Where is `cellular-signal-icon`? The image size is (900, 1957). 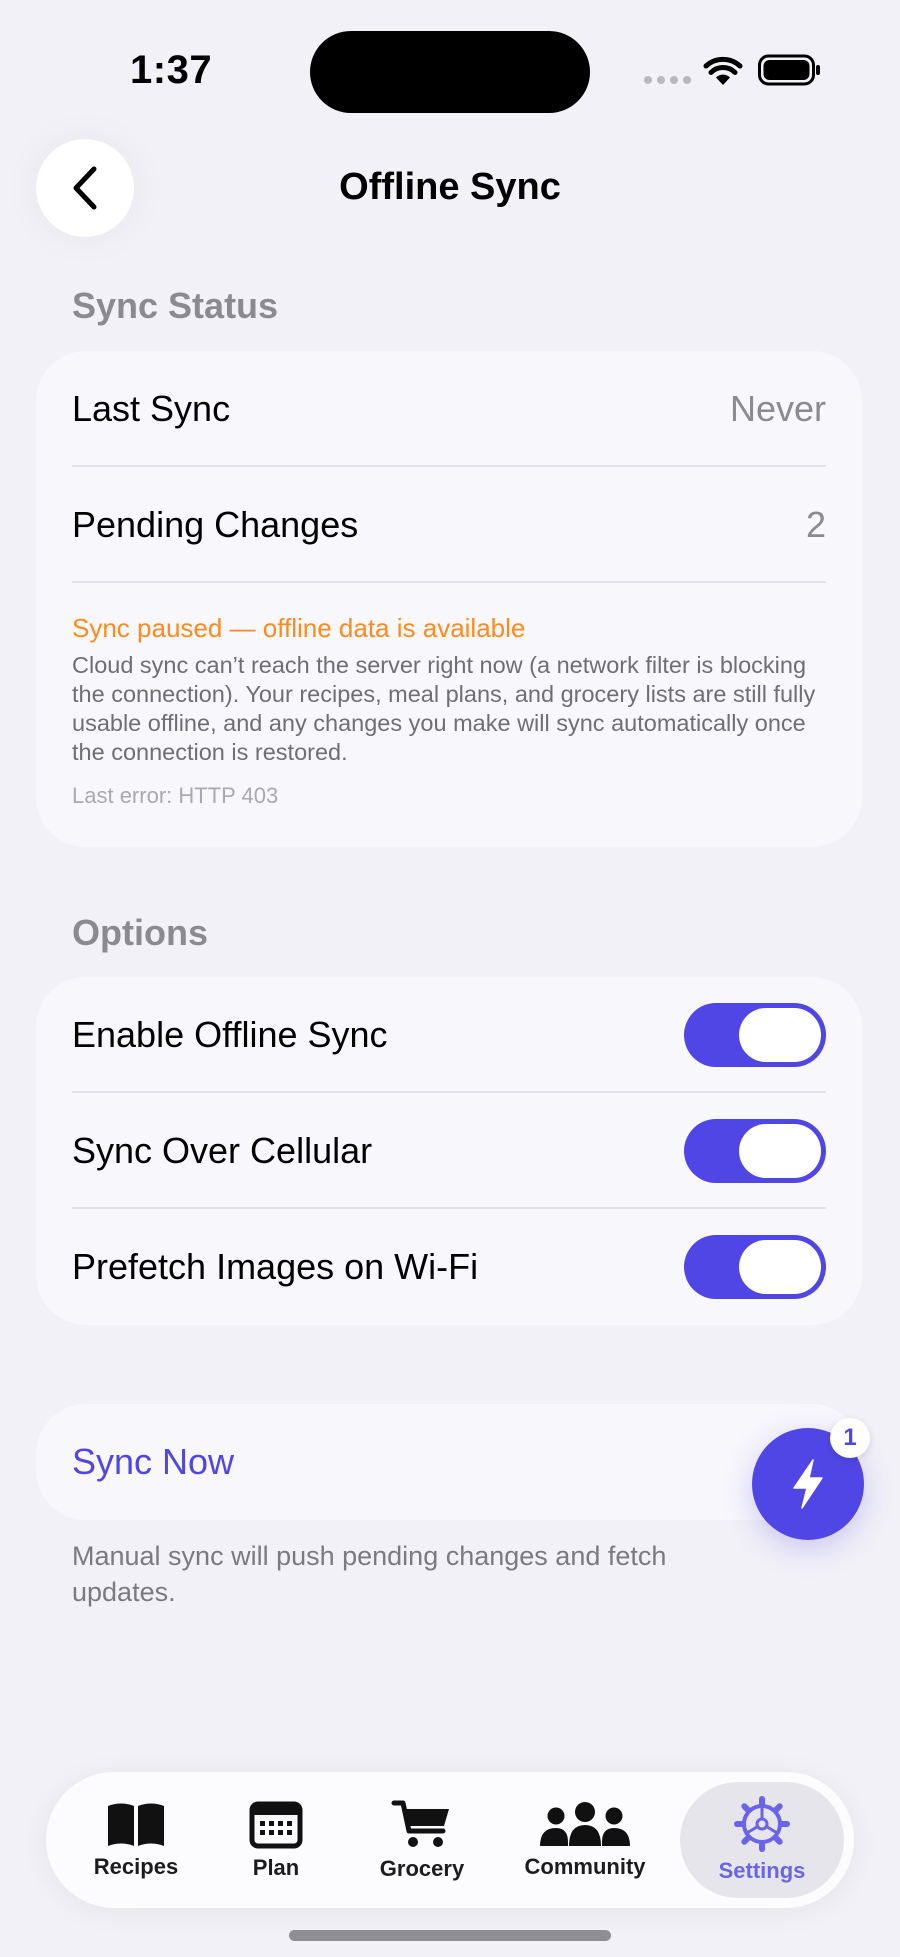 cellular-signal-icon is located at coordinates (667, 80).